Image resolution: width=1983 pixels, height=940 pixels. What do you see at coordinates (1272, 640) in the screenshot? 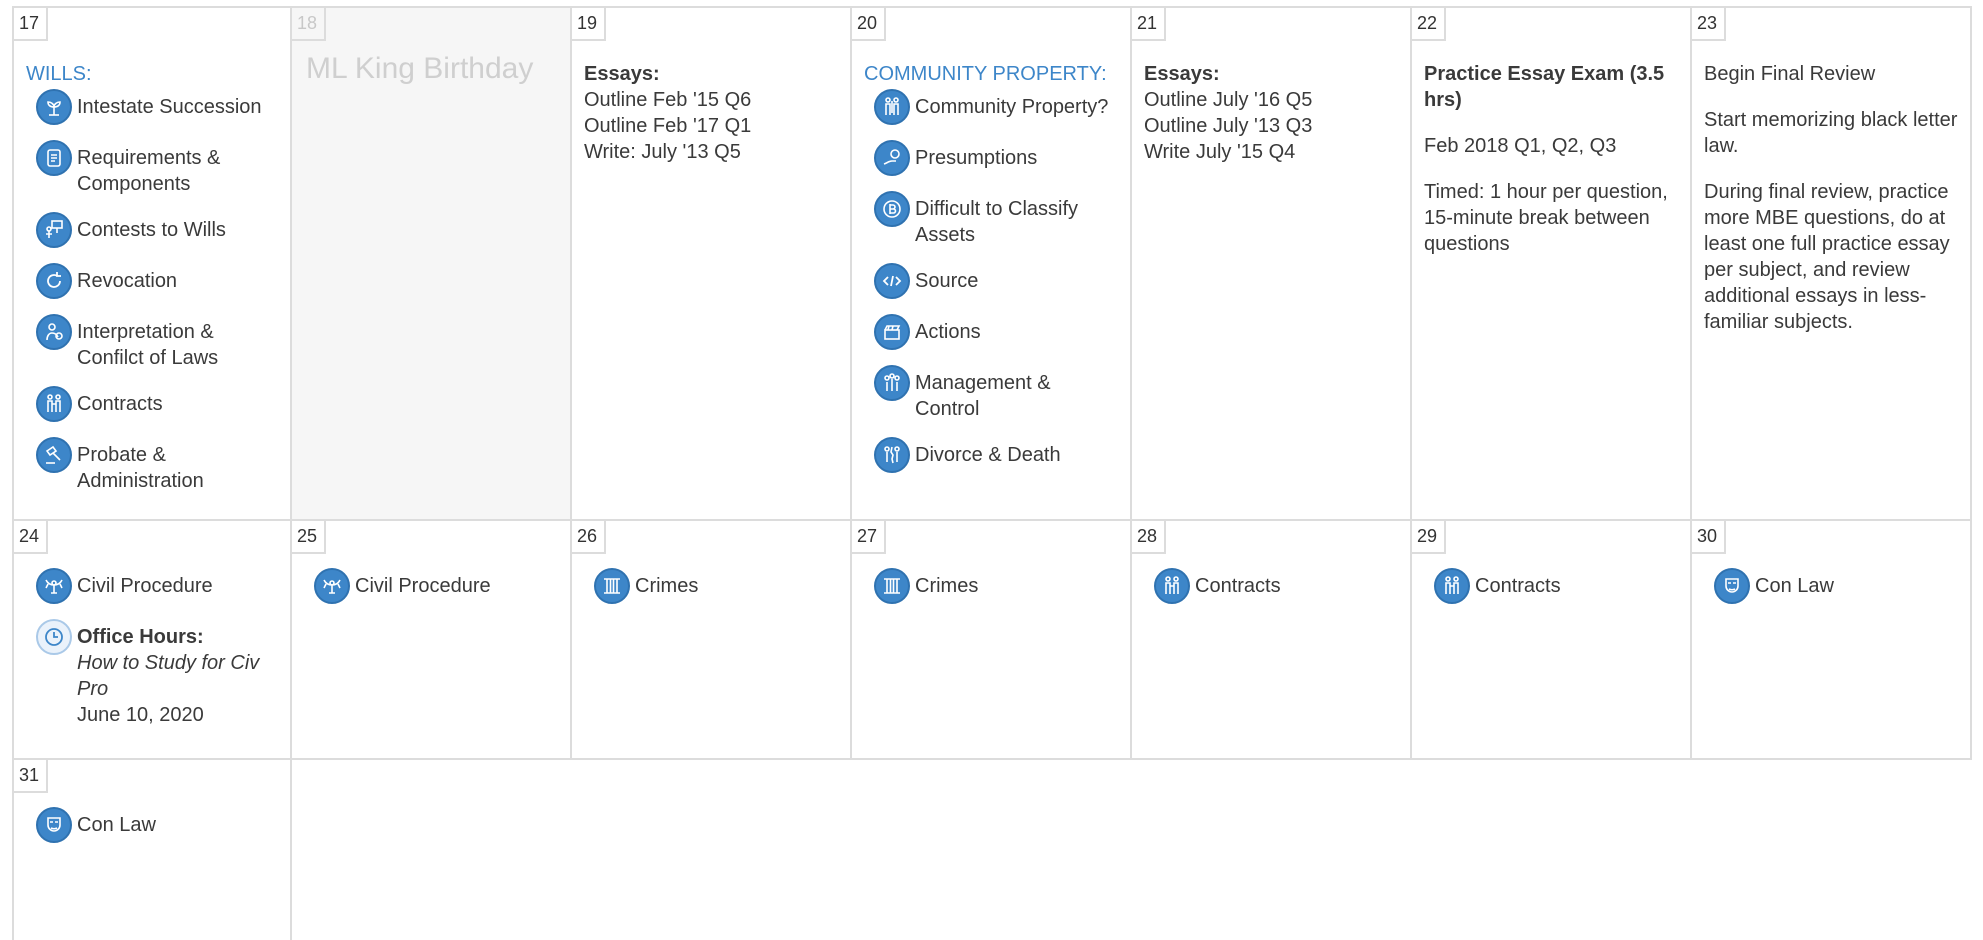
I see `day-cell: 28 Contracts` at bounding box center [1272, 640].